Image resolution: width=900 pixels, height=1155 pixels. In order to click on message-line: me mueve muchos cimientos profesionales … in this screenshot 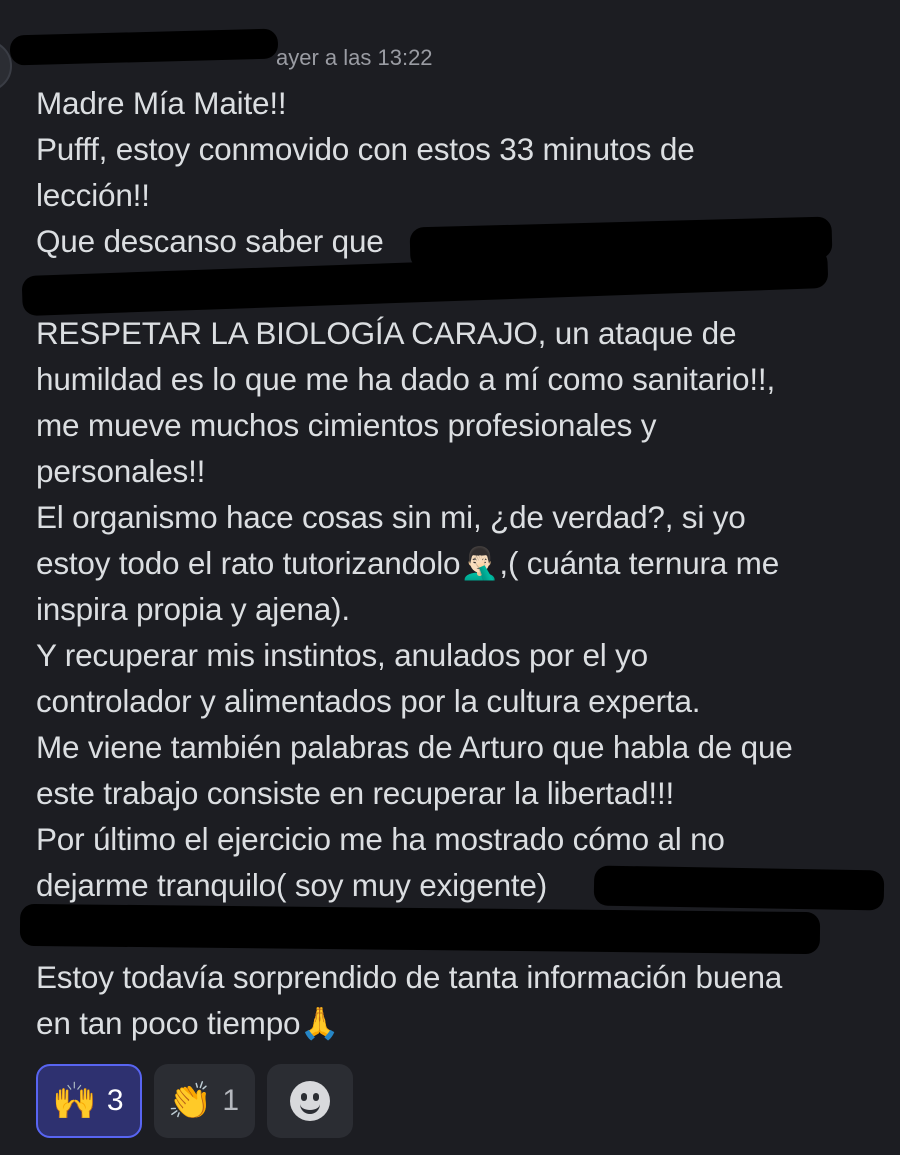, I will do `click(346, 425)`.